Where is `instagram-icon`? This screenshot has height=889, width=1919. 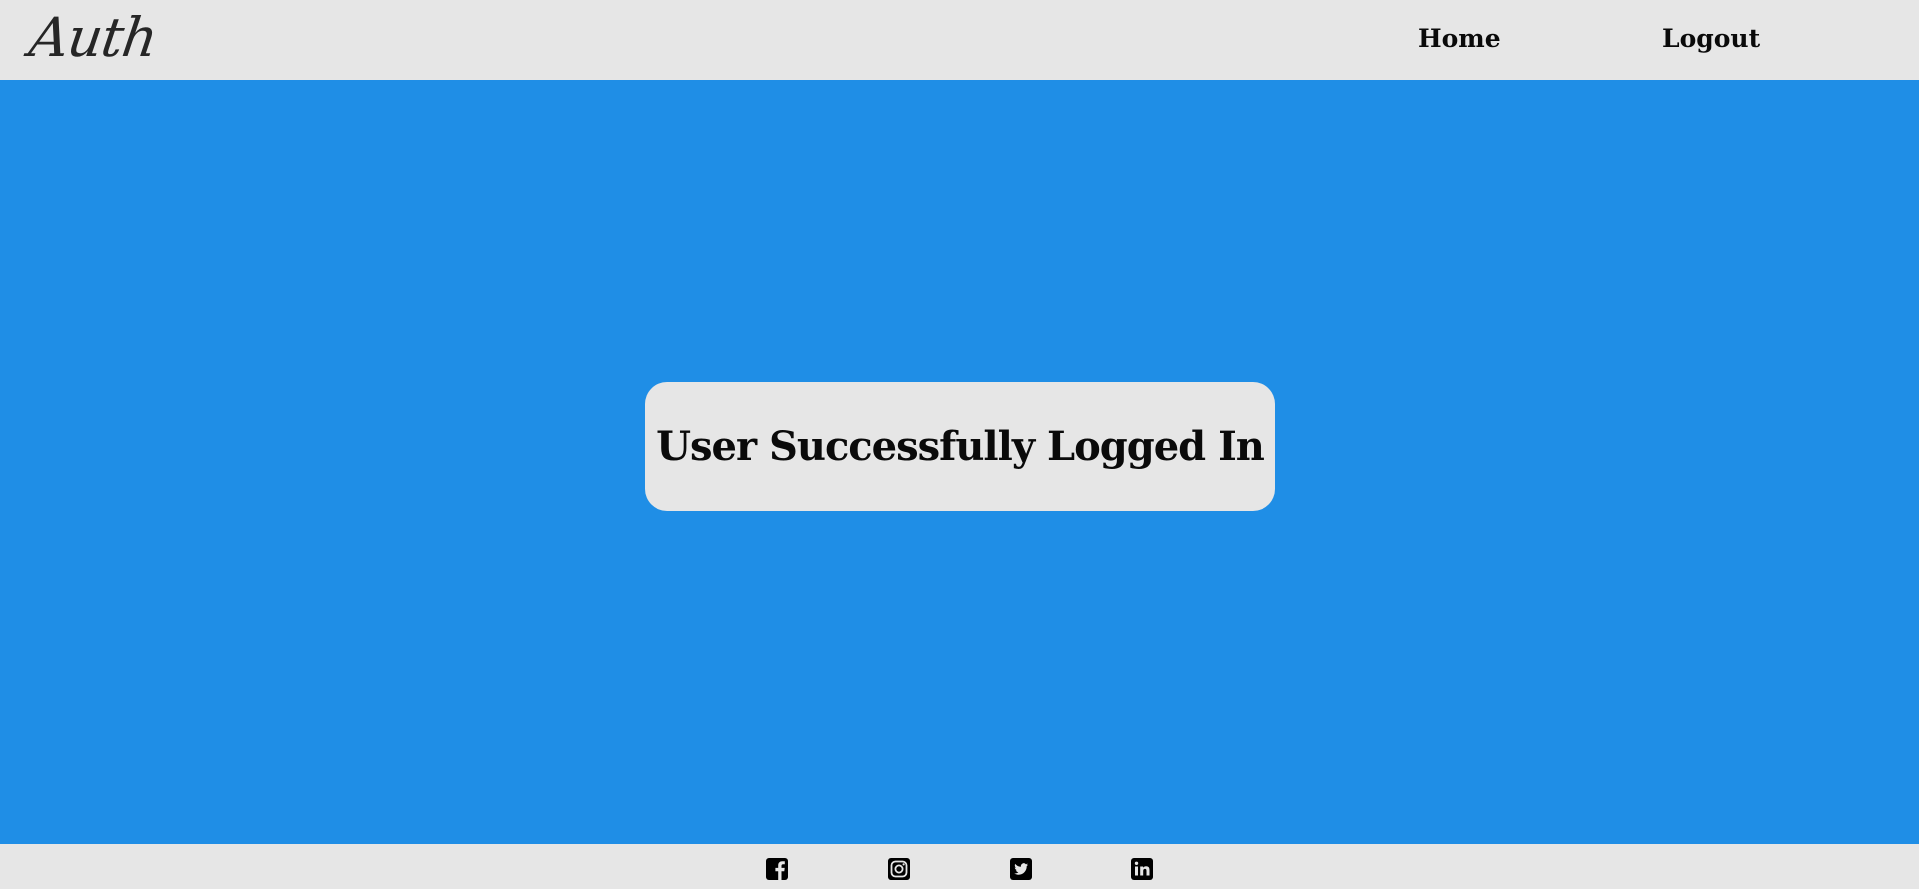
instagram-icon is located at coordinates (899, 869).